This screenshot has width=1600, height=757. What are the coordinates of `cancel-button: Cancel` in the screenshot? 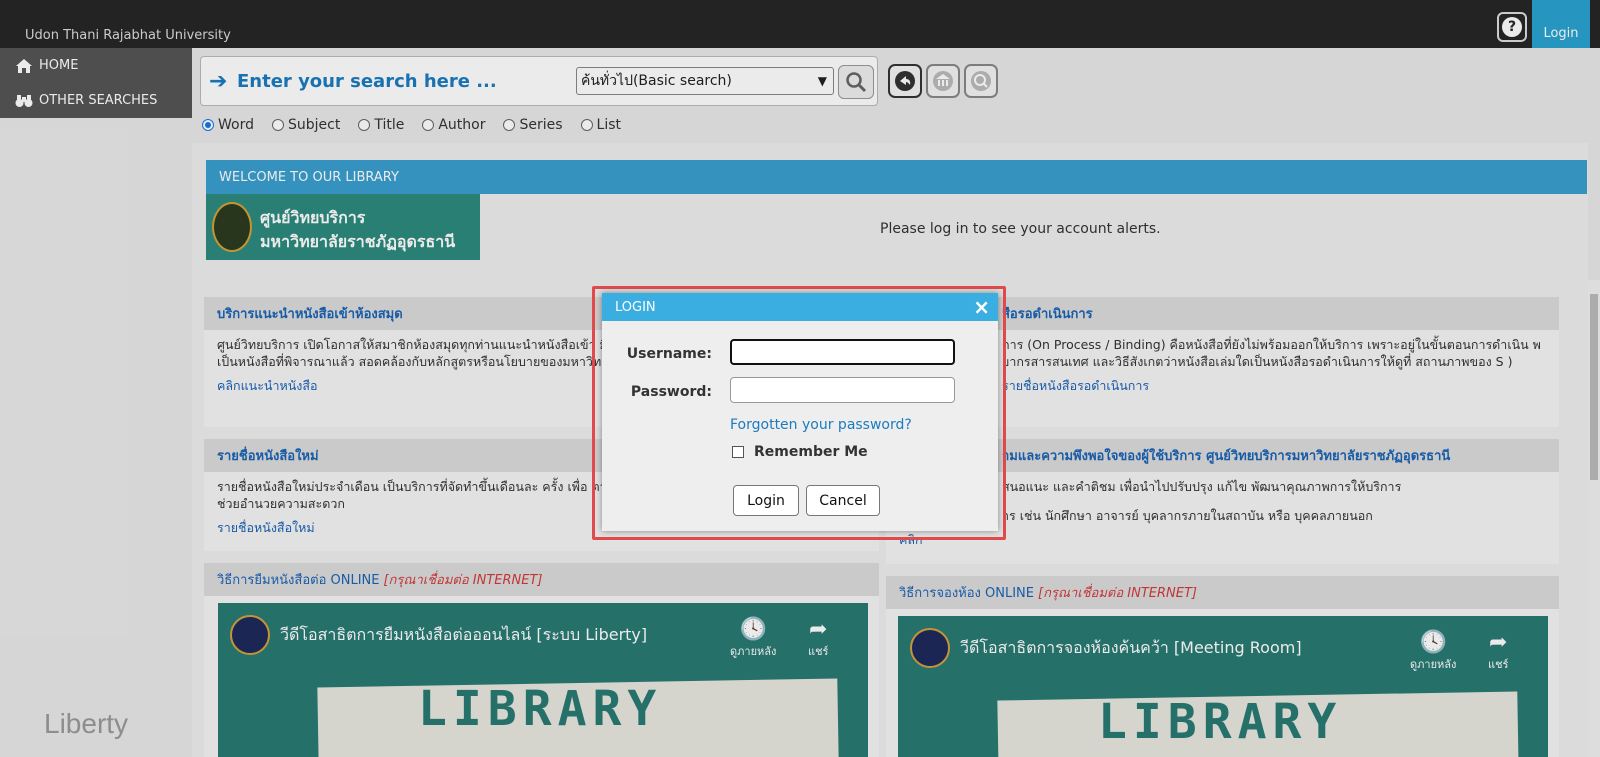 It's located at (843, 500).